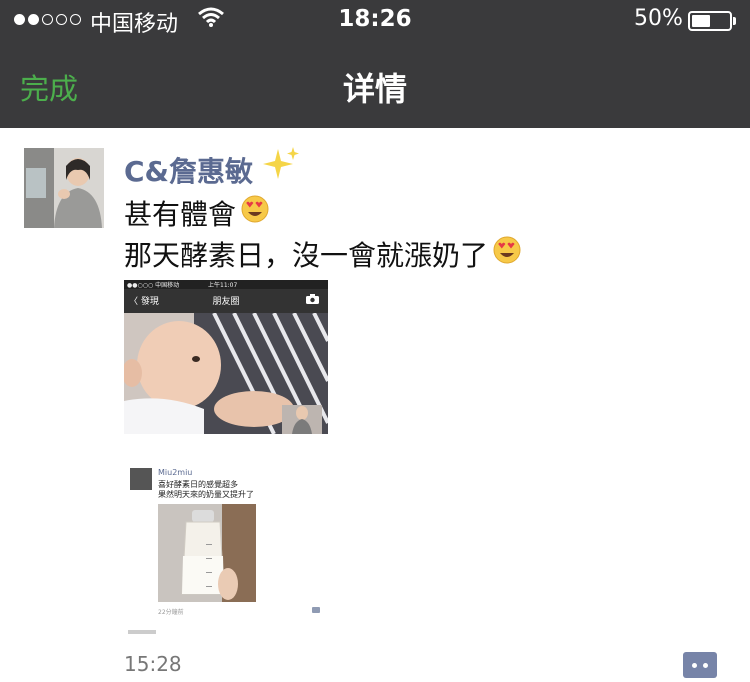 The height and width of the screenshot is (682, 750). I want to click on inner-carrier: ●●○○○ 中国移动, so click(153, 285).